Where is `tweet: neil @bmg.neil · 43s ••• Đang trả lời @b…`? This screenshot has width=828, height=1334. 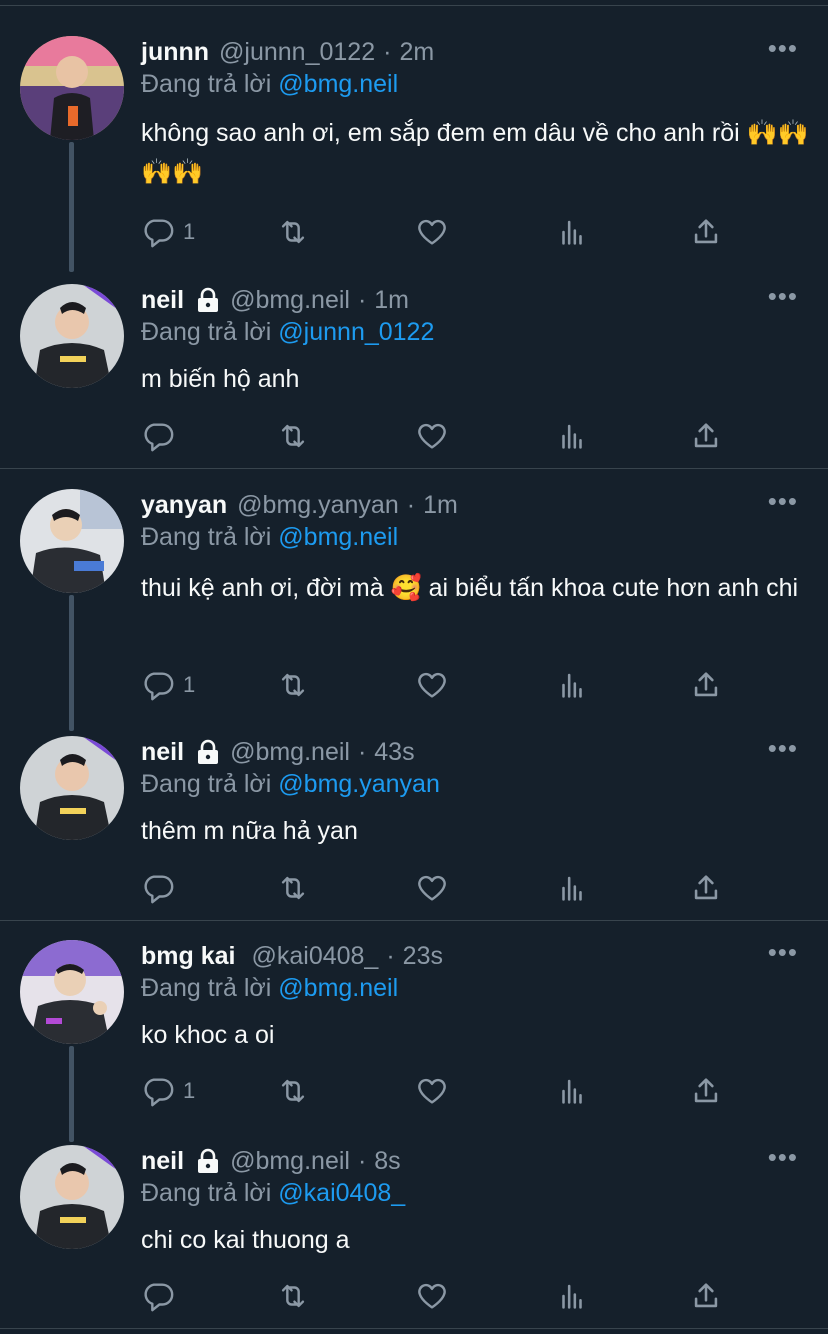 tweet: neil @bmg.neil · 43s ••• Đang trả lời @b… is located at coordinates (414, 825).